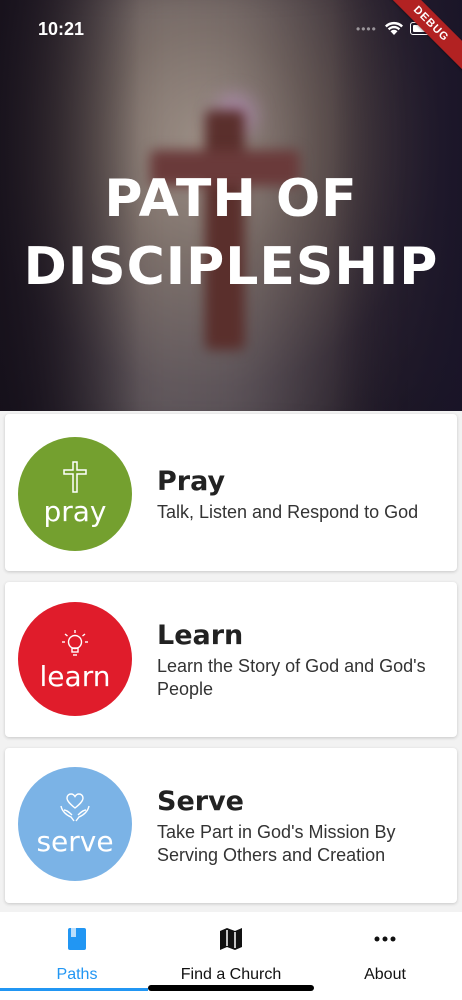 This screenshot has height=1000, width=462. What do you see at coordinates (75, 806) in the screenshot?
I see `heart-hands-icon` at bounding box center [75, 806].